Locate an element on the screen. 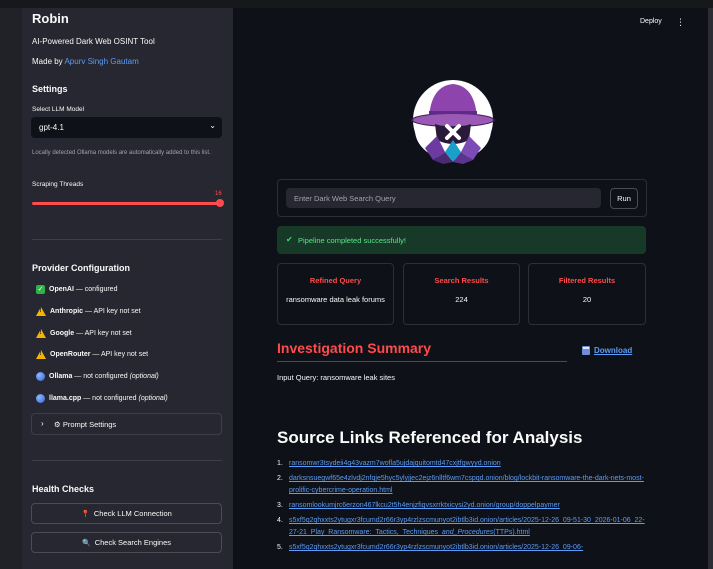 This screenshot has width=713, height=569. llm-model-value: gpt-4.1 is located at coordinates (51, 127).